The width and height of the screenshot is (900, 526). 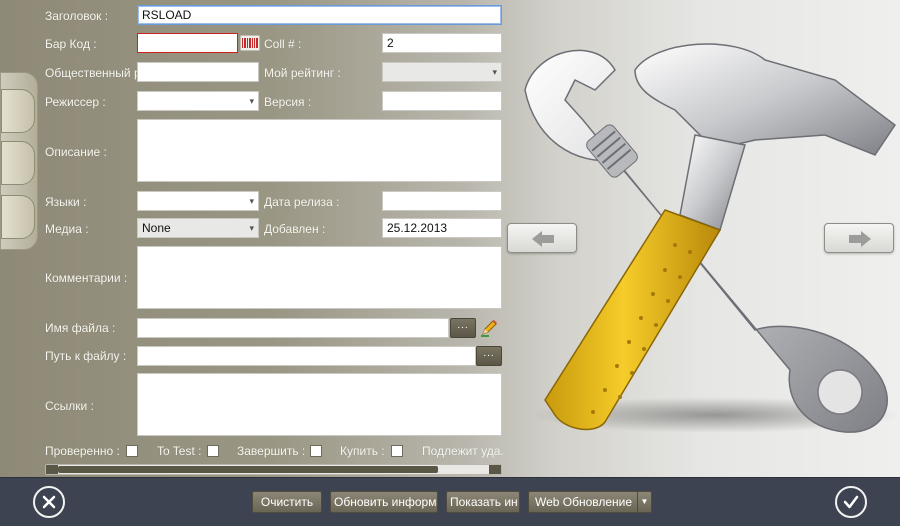 I want to click on release-input, so click(x=442, y=201).